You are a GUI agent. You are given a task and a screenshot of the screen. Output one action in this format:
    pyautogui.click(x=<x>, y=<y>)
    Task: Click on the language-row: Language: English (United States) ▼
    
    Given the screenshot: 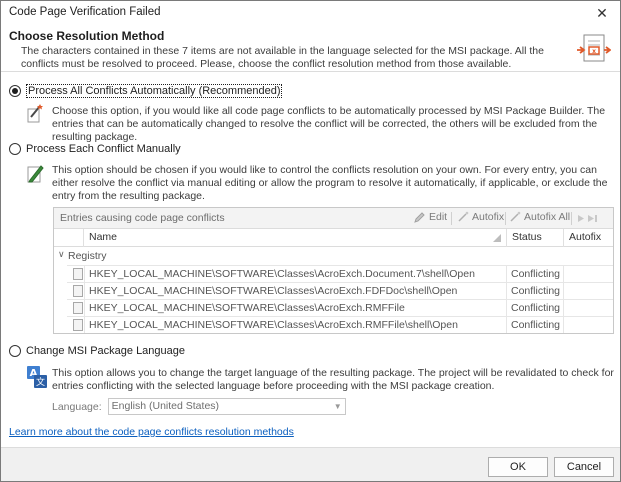 What is the action you would take?
    pyautogui.click(x=199, y=406)
    